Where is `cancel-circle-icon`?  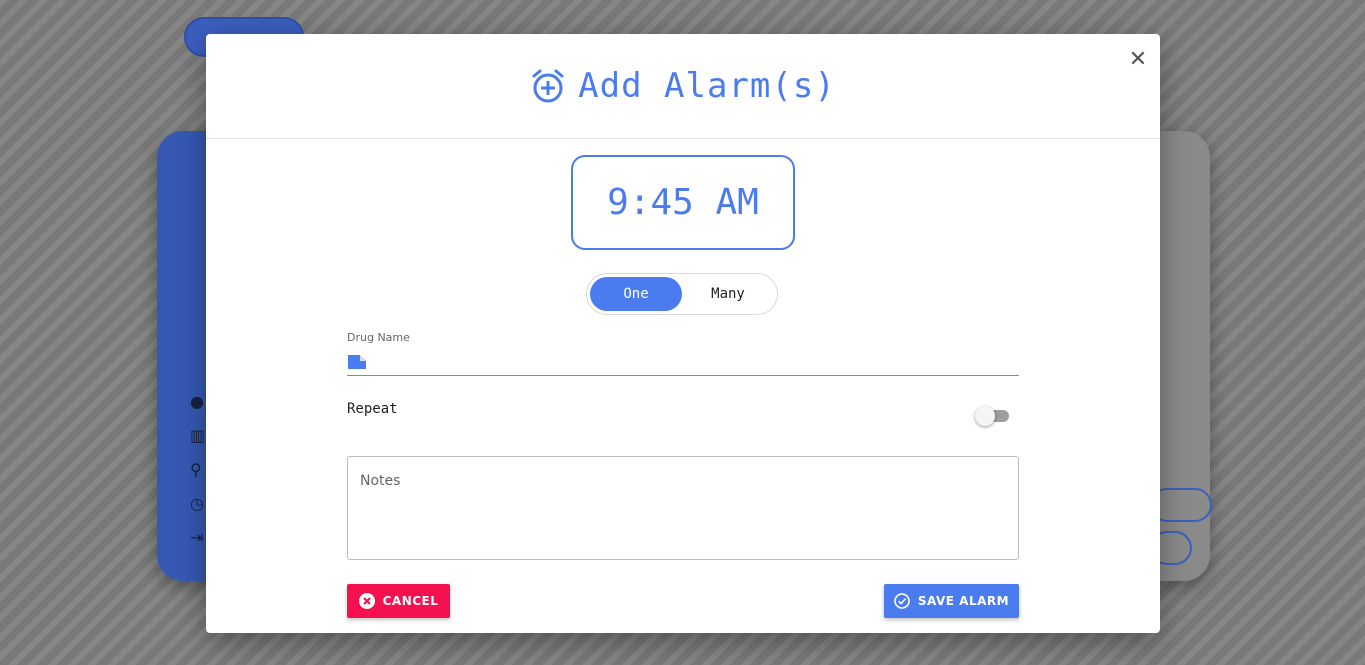 cancel-circle-icon is located at coordinates (366, 601).